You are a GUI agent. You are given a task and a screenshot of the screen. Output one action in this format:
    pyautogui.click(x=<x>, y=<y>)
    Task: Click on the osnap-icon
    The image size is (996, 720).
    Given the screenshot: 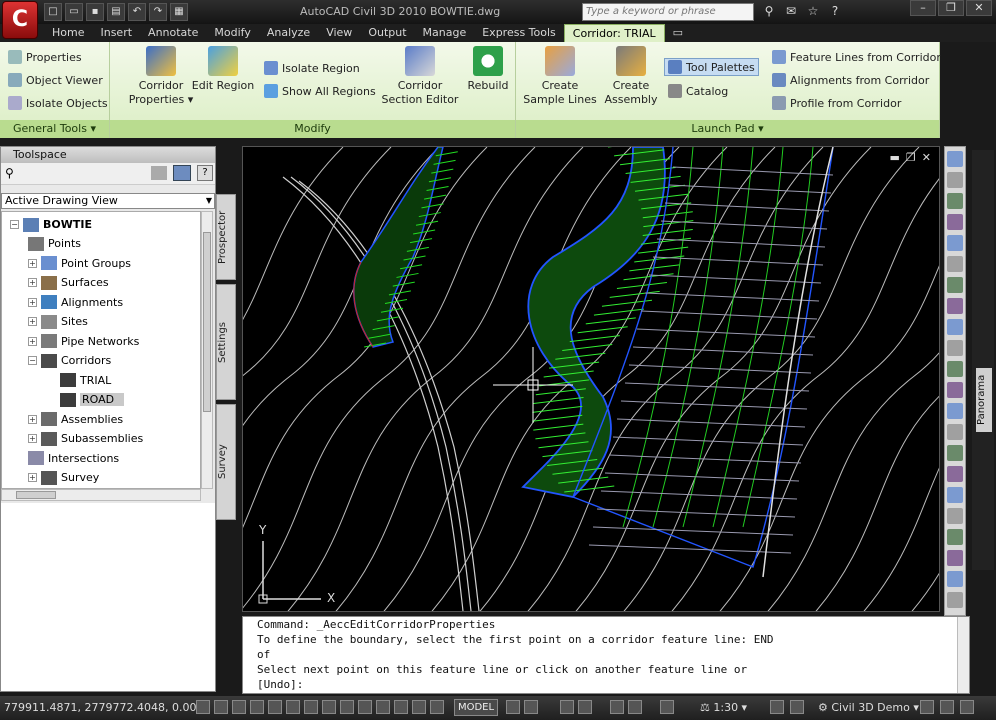 What is the action you would take?
    pyautogui.click(x=293, y=707)
    